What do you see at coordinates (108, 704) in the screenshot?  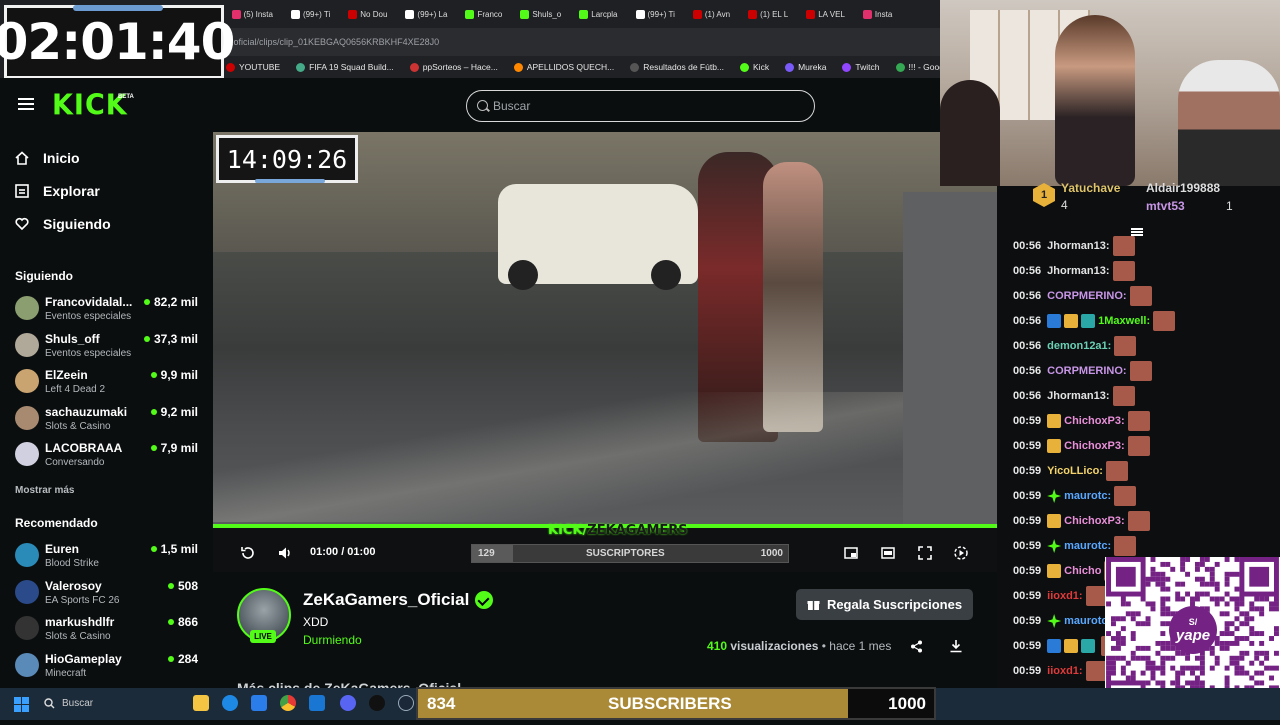 I see `taskbar-search: Buscar` at bounding box center [108, 704].